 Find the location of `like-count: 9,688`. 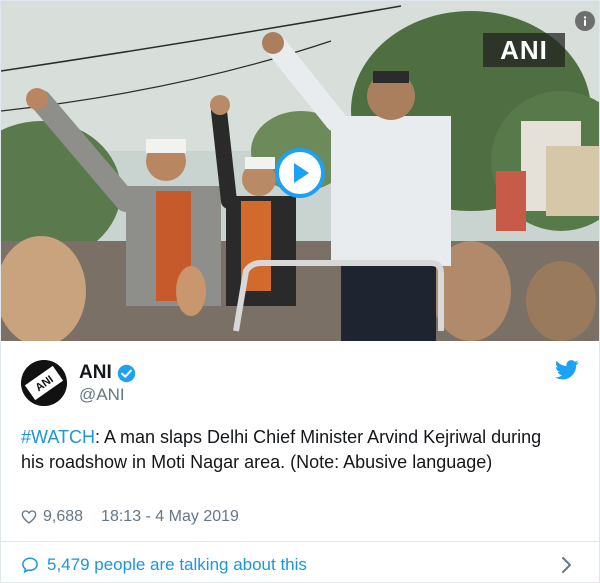

like-count: 9,688 is located at coordinates (63, 517).